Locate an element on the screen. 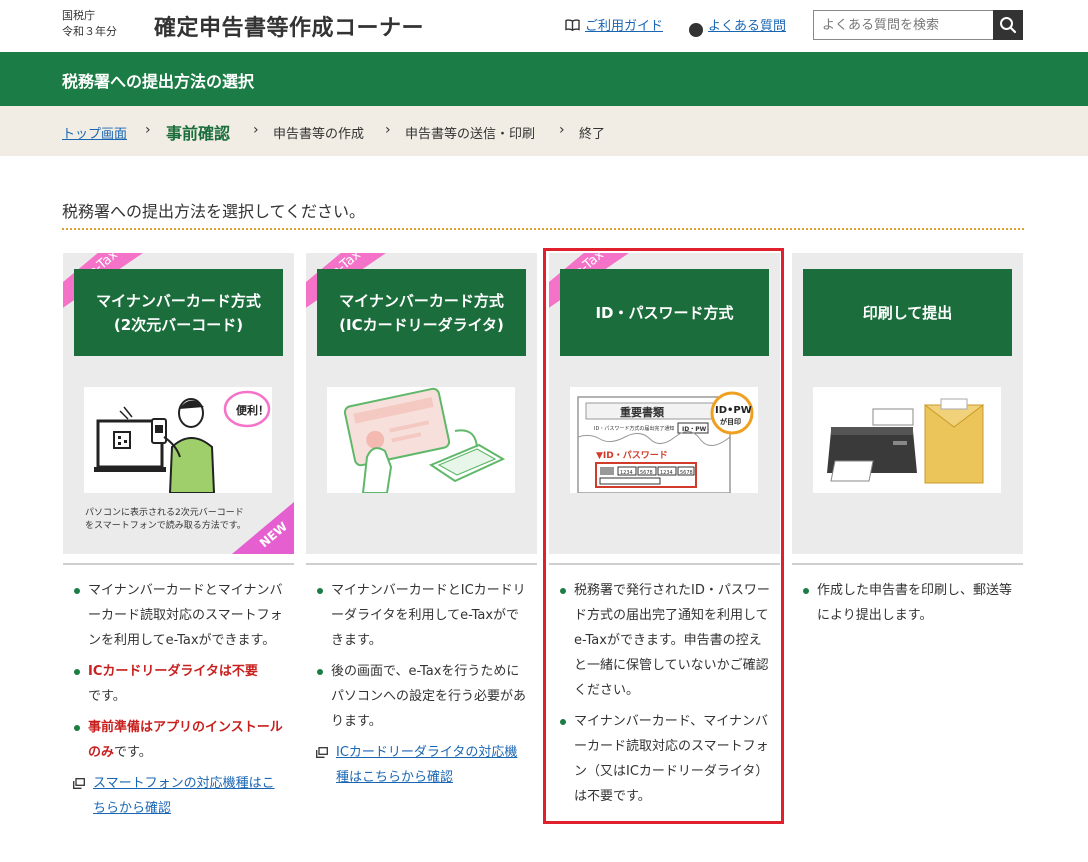 This screenshot has width=1088, height=862. list-item: 後の画面で、e-Taxを行うためにパソコンへの設定を行う必要があります。 is located at coordinates (422, 696).